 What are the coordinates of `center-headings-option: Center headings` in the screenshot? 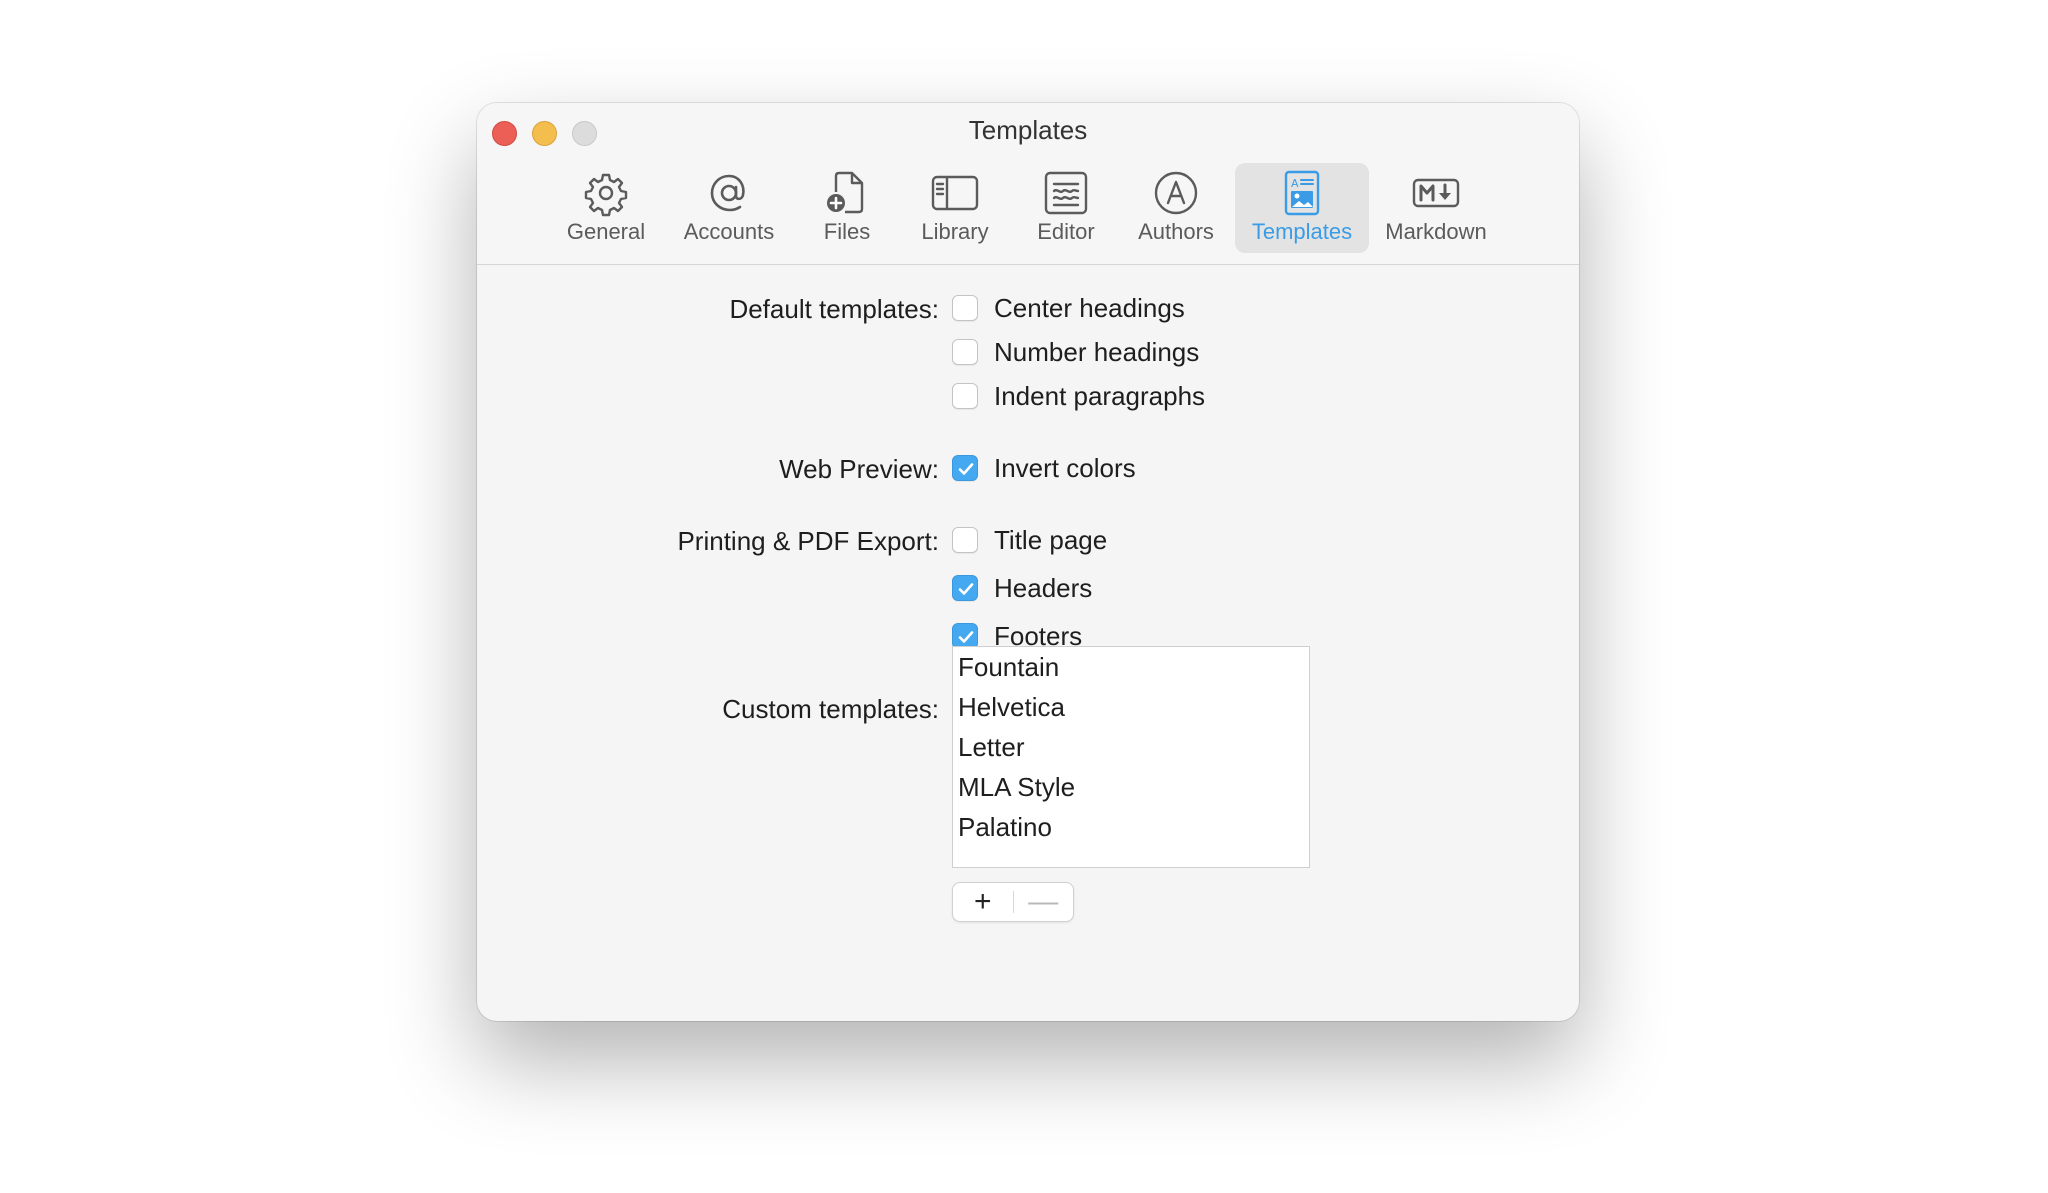 It's located at (1068, 308).